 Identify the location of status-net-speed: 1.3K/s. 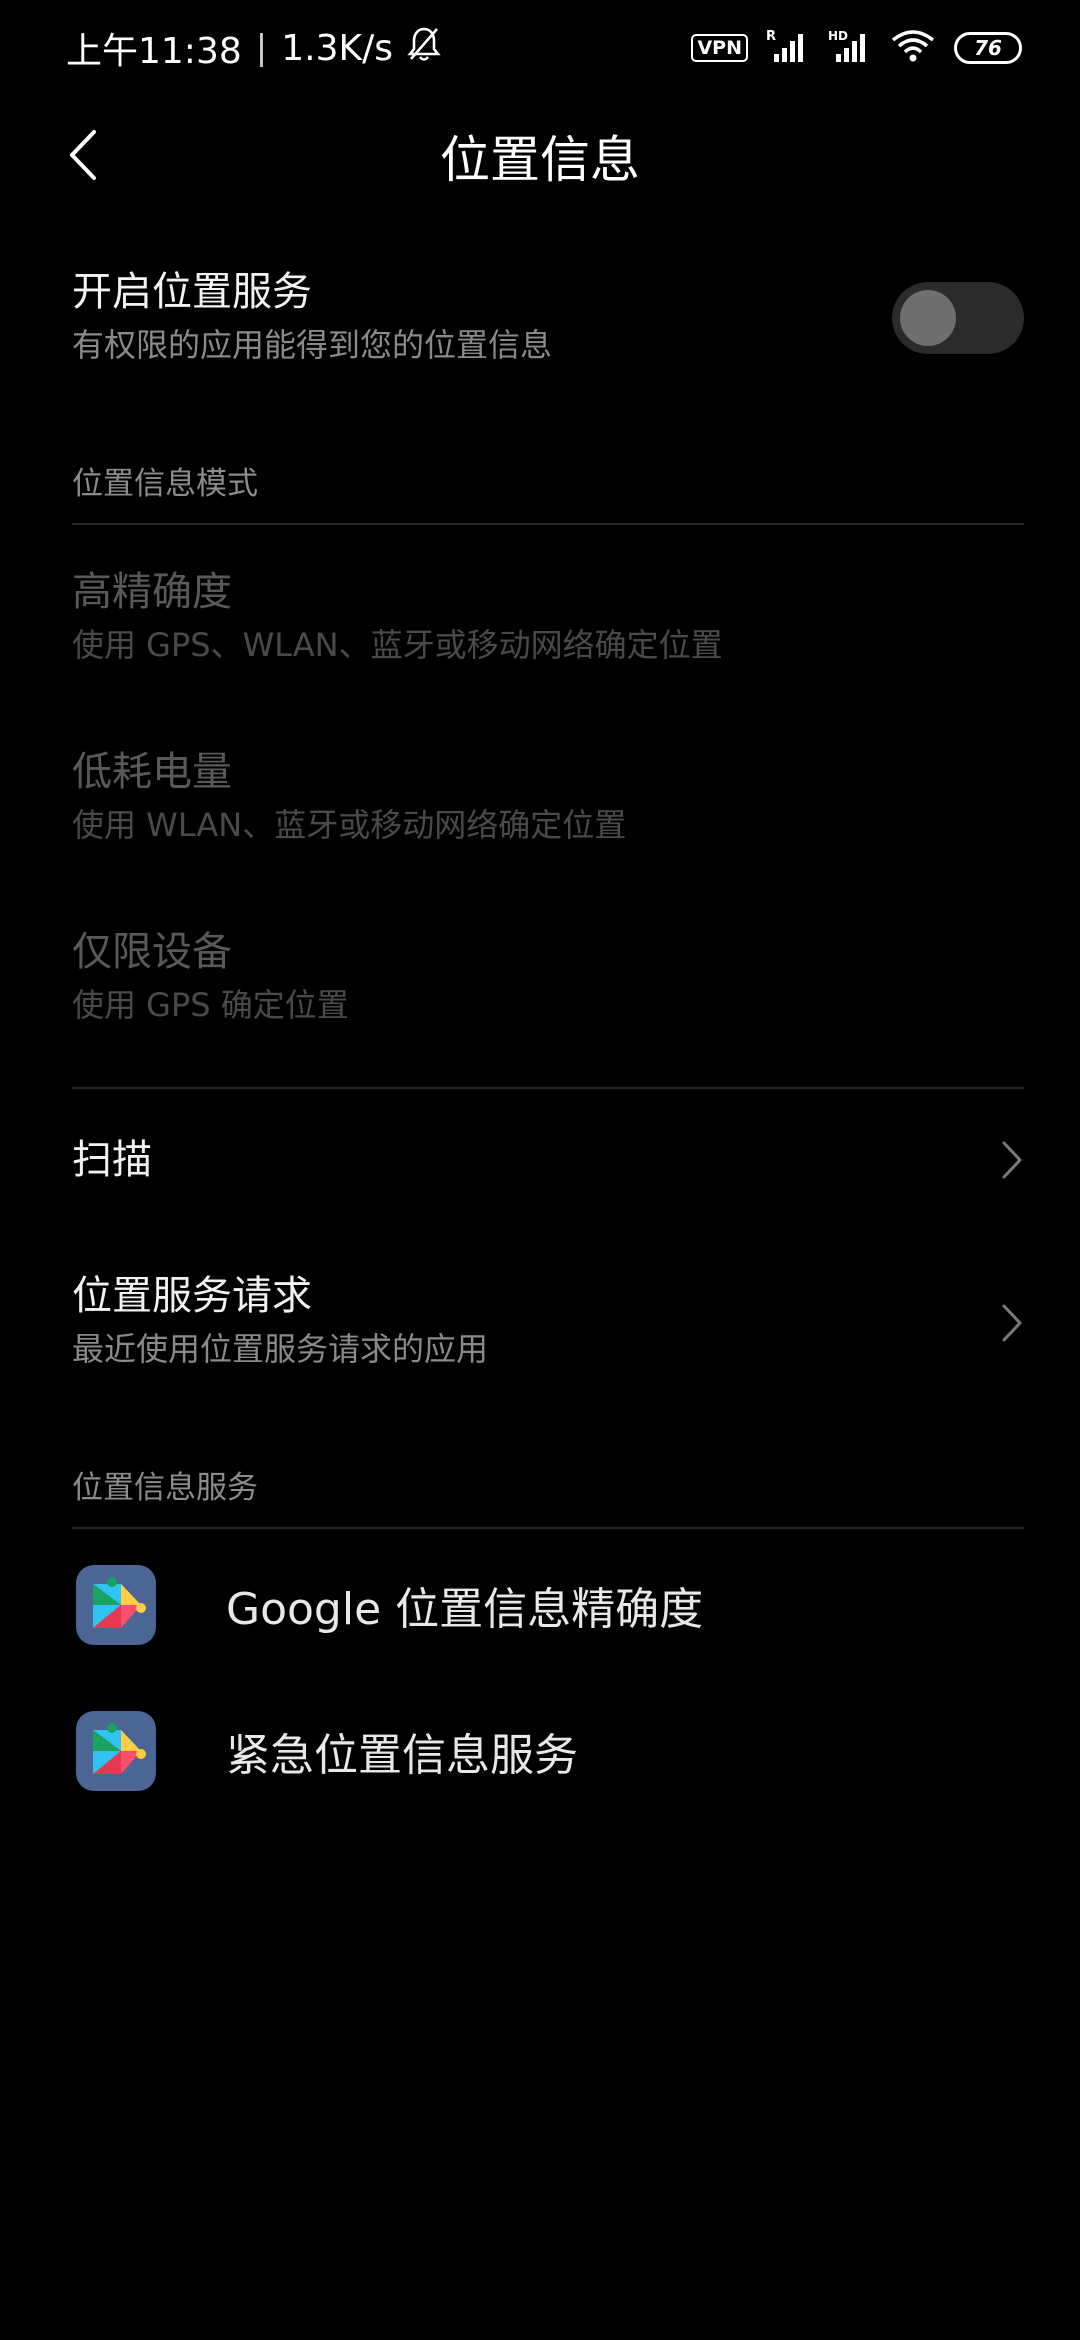
(337, 48).